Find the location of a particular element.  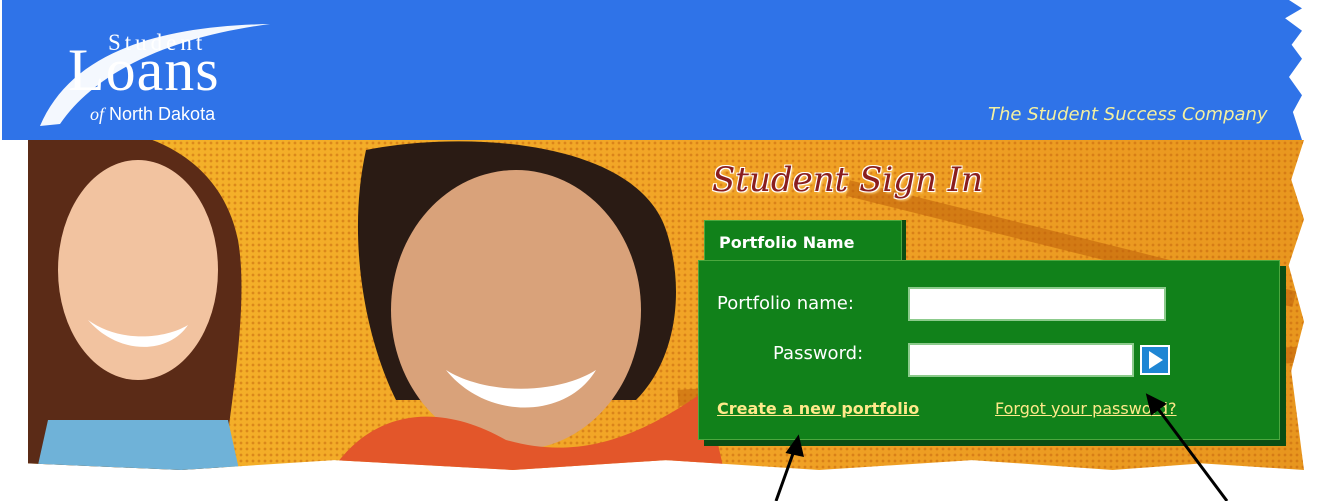

annotation-arrows is located at coordinates (1001, 447).